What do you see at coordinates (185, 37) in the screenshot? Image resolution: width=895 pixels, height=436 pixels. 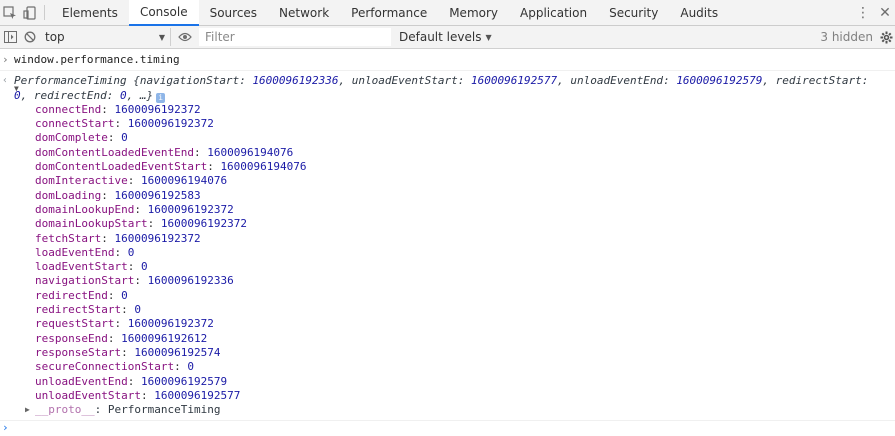 I see `live-expression-eye-icon` at bounding box center [185, 37].